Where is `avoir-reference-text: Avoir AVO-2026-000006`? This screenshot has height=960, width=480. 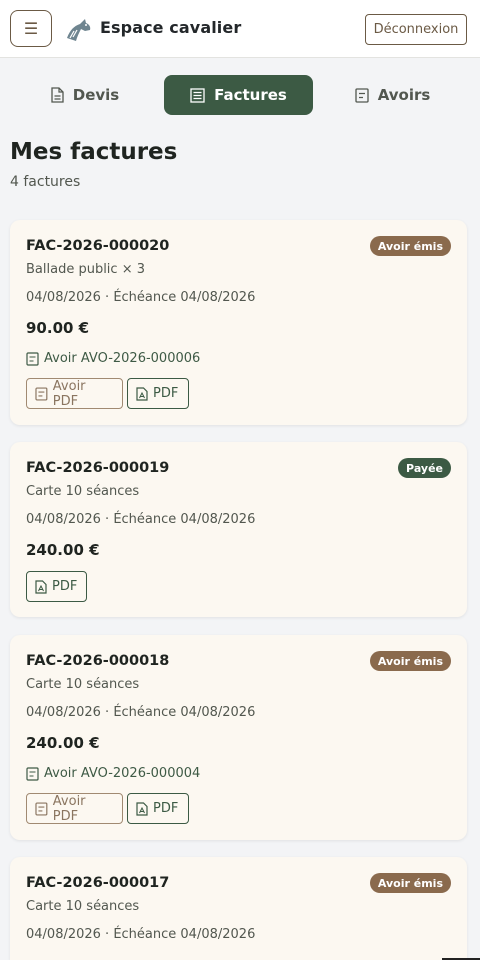 avoir-reference-text: Avoir AVO-2026-000006 is located at coordinates (122, 358).